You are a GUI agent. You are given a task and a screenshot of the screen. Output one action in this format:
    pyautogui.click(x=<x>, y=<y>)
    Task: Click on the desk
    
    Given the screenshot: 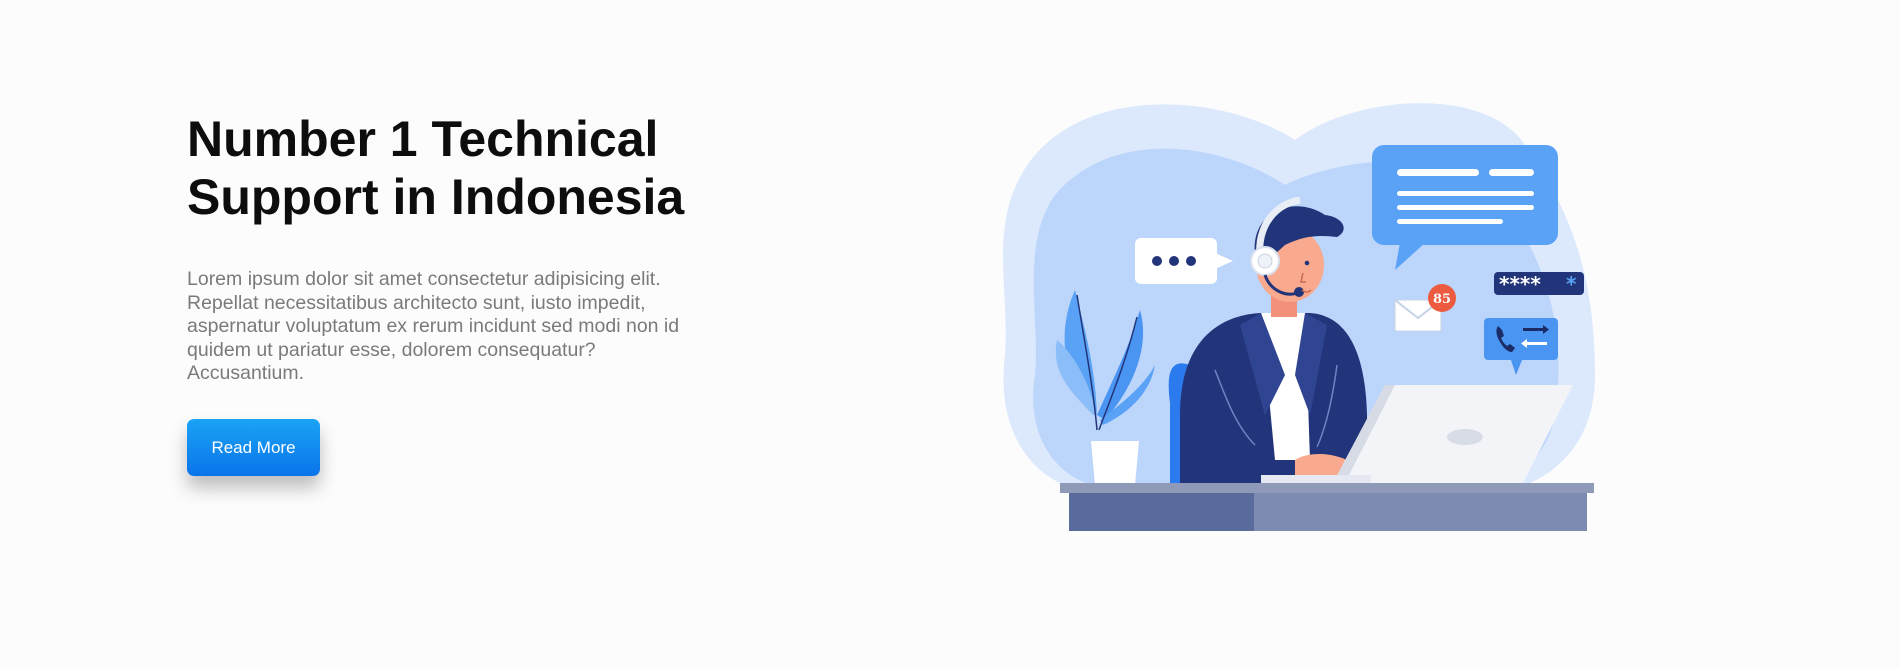 What is the action you would take?
    pyautogui.click(x=1327, y=507)
    